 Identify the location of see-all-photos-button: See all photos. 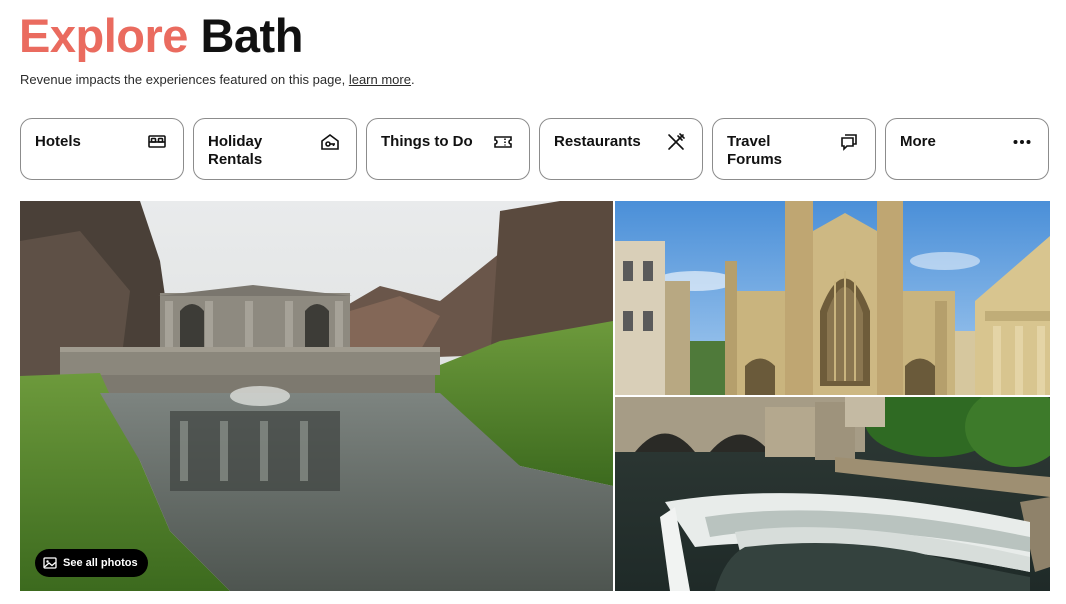
(91, 563).